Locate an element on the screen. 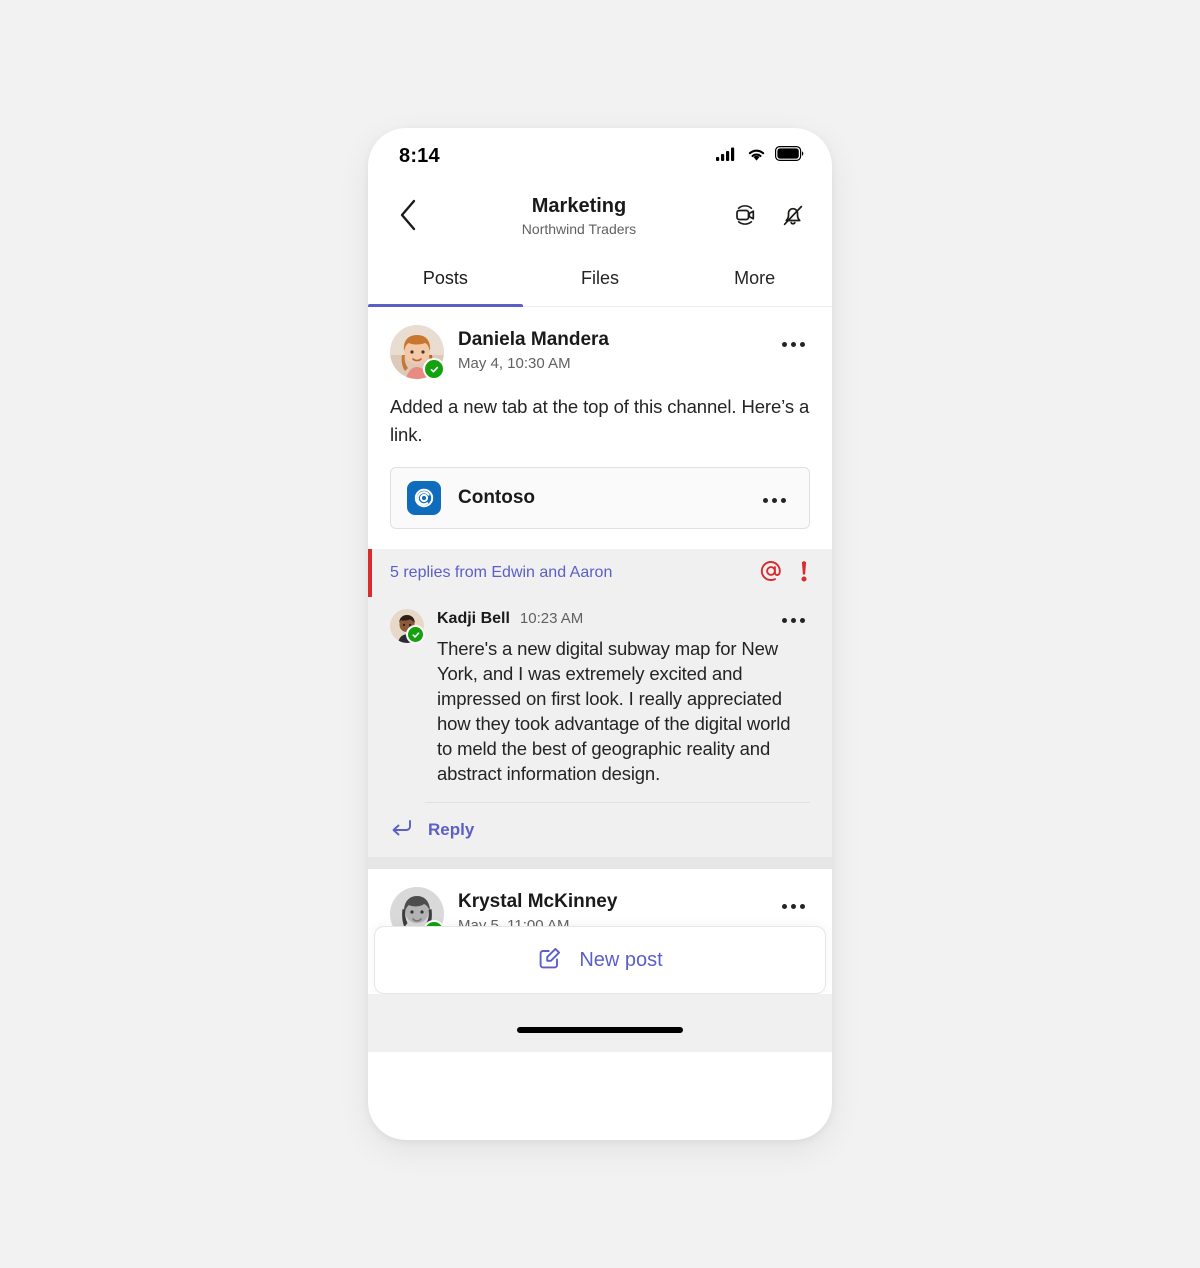 This screenshot has height=1268, width=1200. notifications-toggle-button is located at coordinates (793, 217).